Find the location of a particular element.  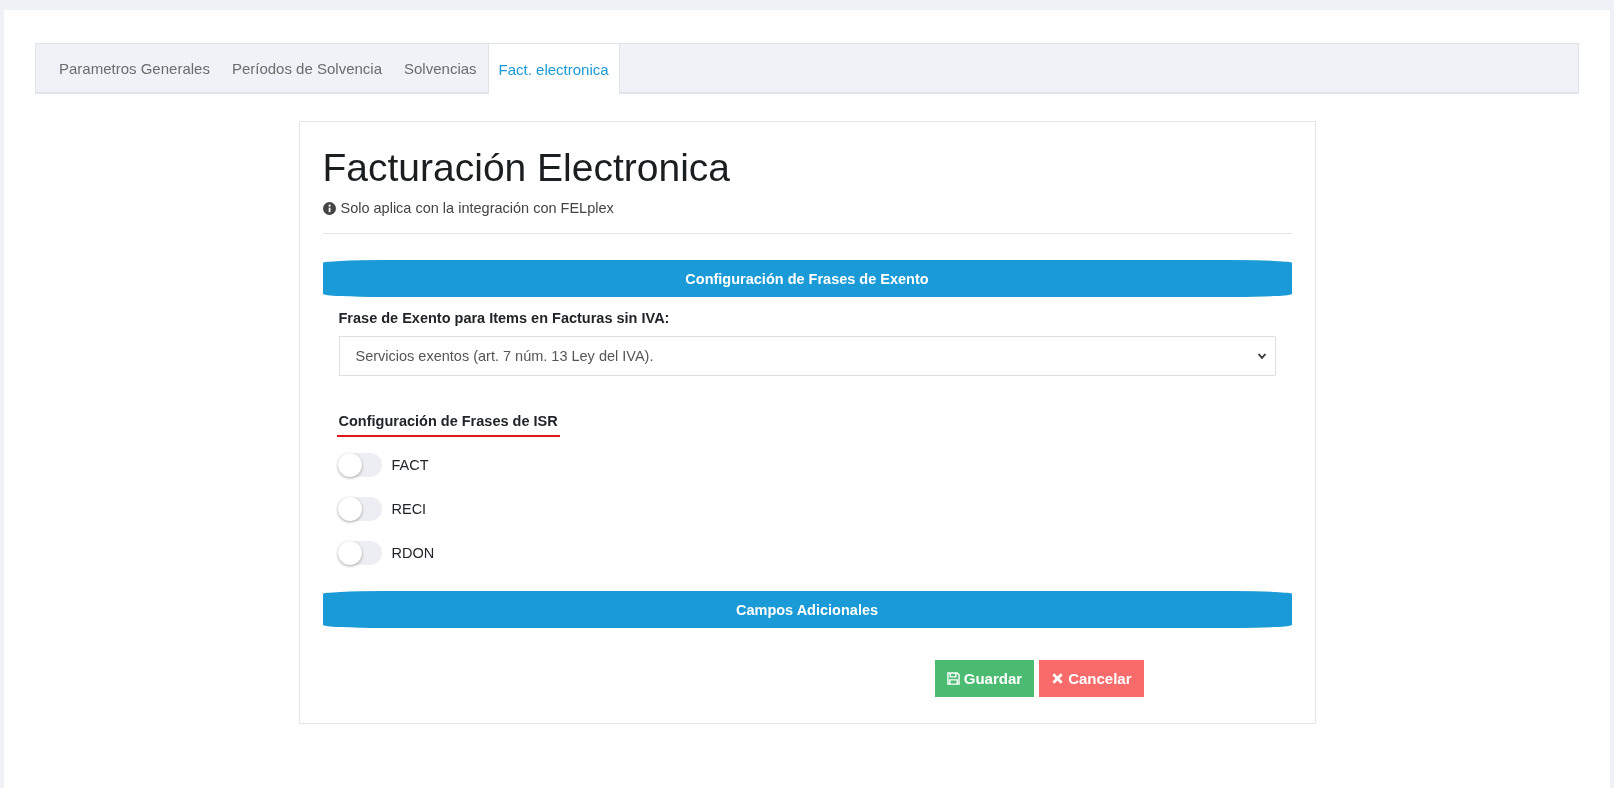

section-header: Configuración de Frases de Exento is located at coordinates (807, 278).